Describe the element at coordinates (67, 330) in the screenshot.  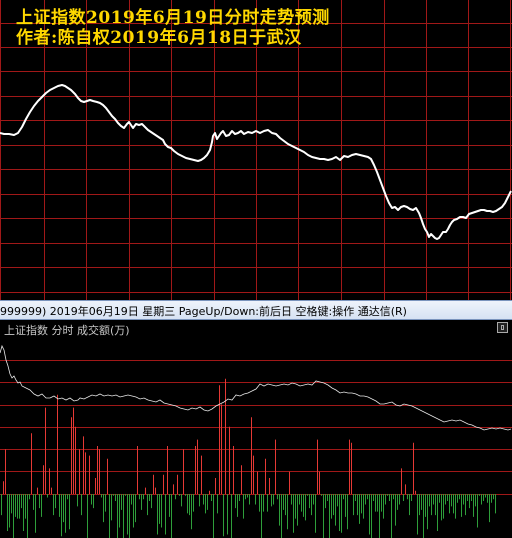
I see `panel-label: 上证指数 分时 成交额(万)` at that location.